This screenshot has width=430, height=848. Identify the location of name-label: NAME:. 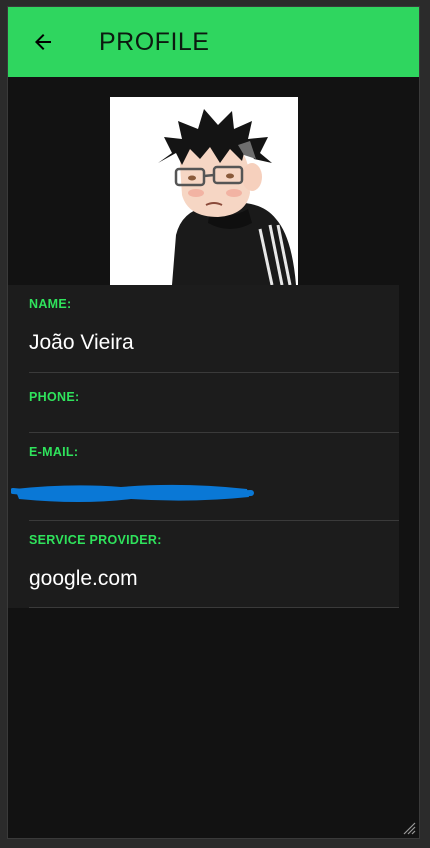
(50, 304).